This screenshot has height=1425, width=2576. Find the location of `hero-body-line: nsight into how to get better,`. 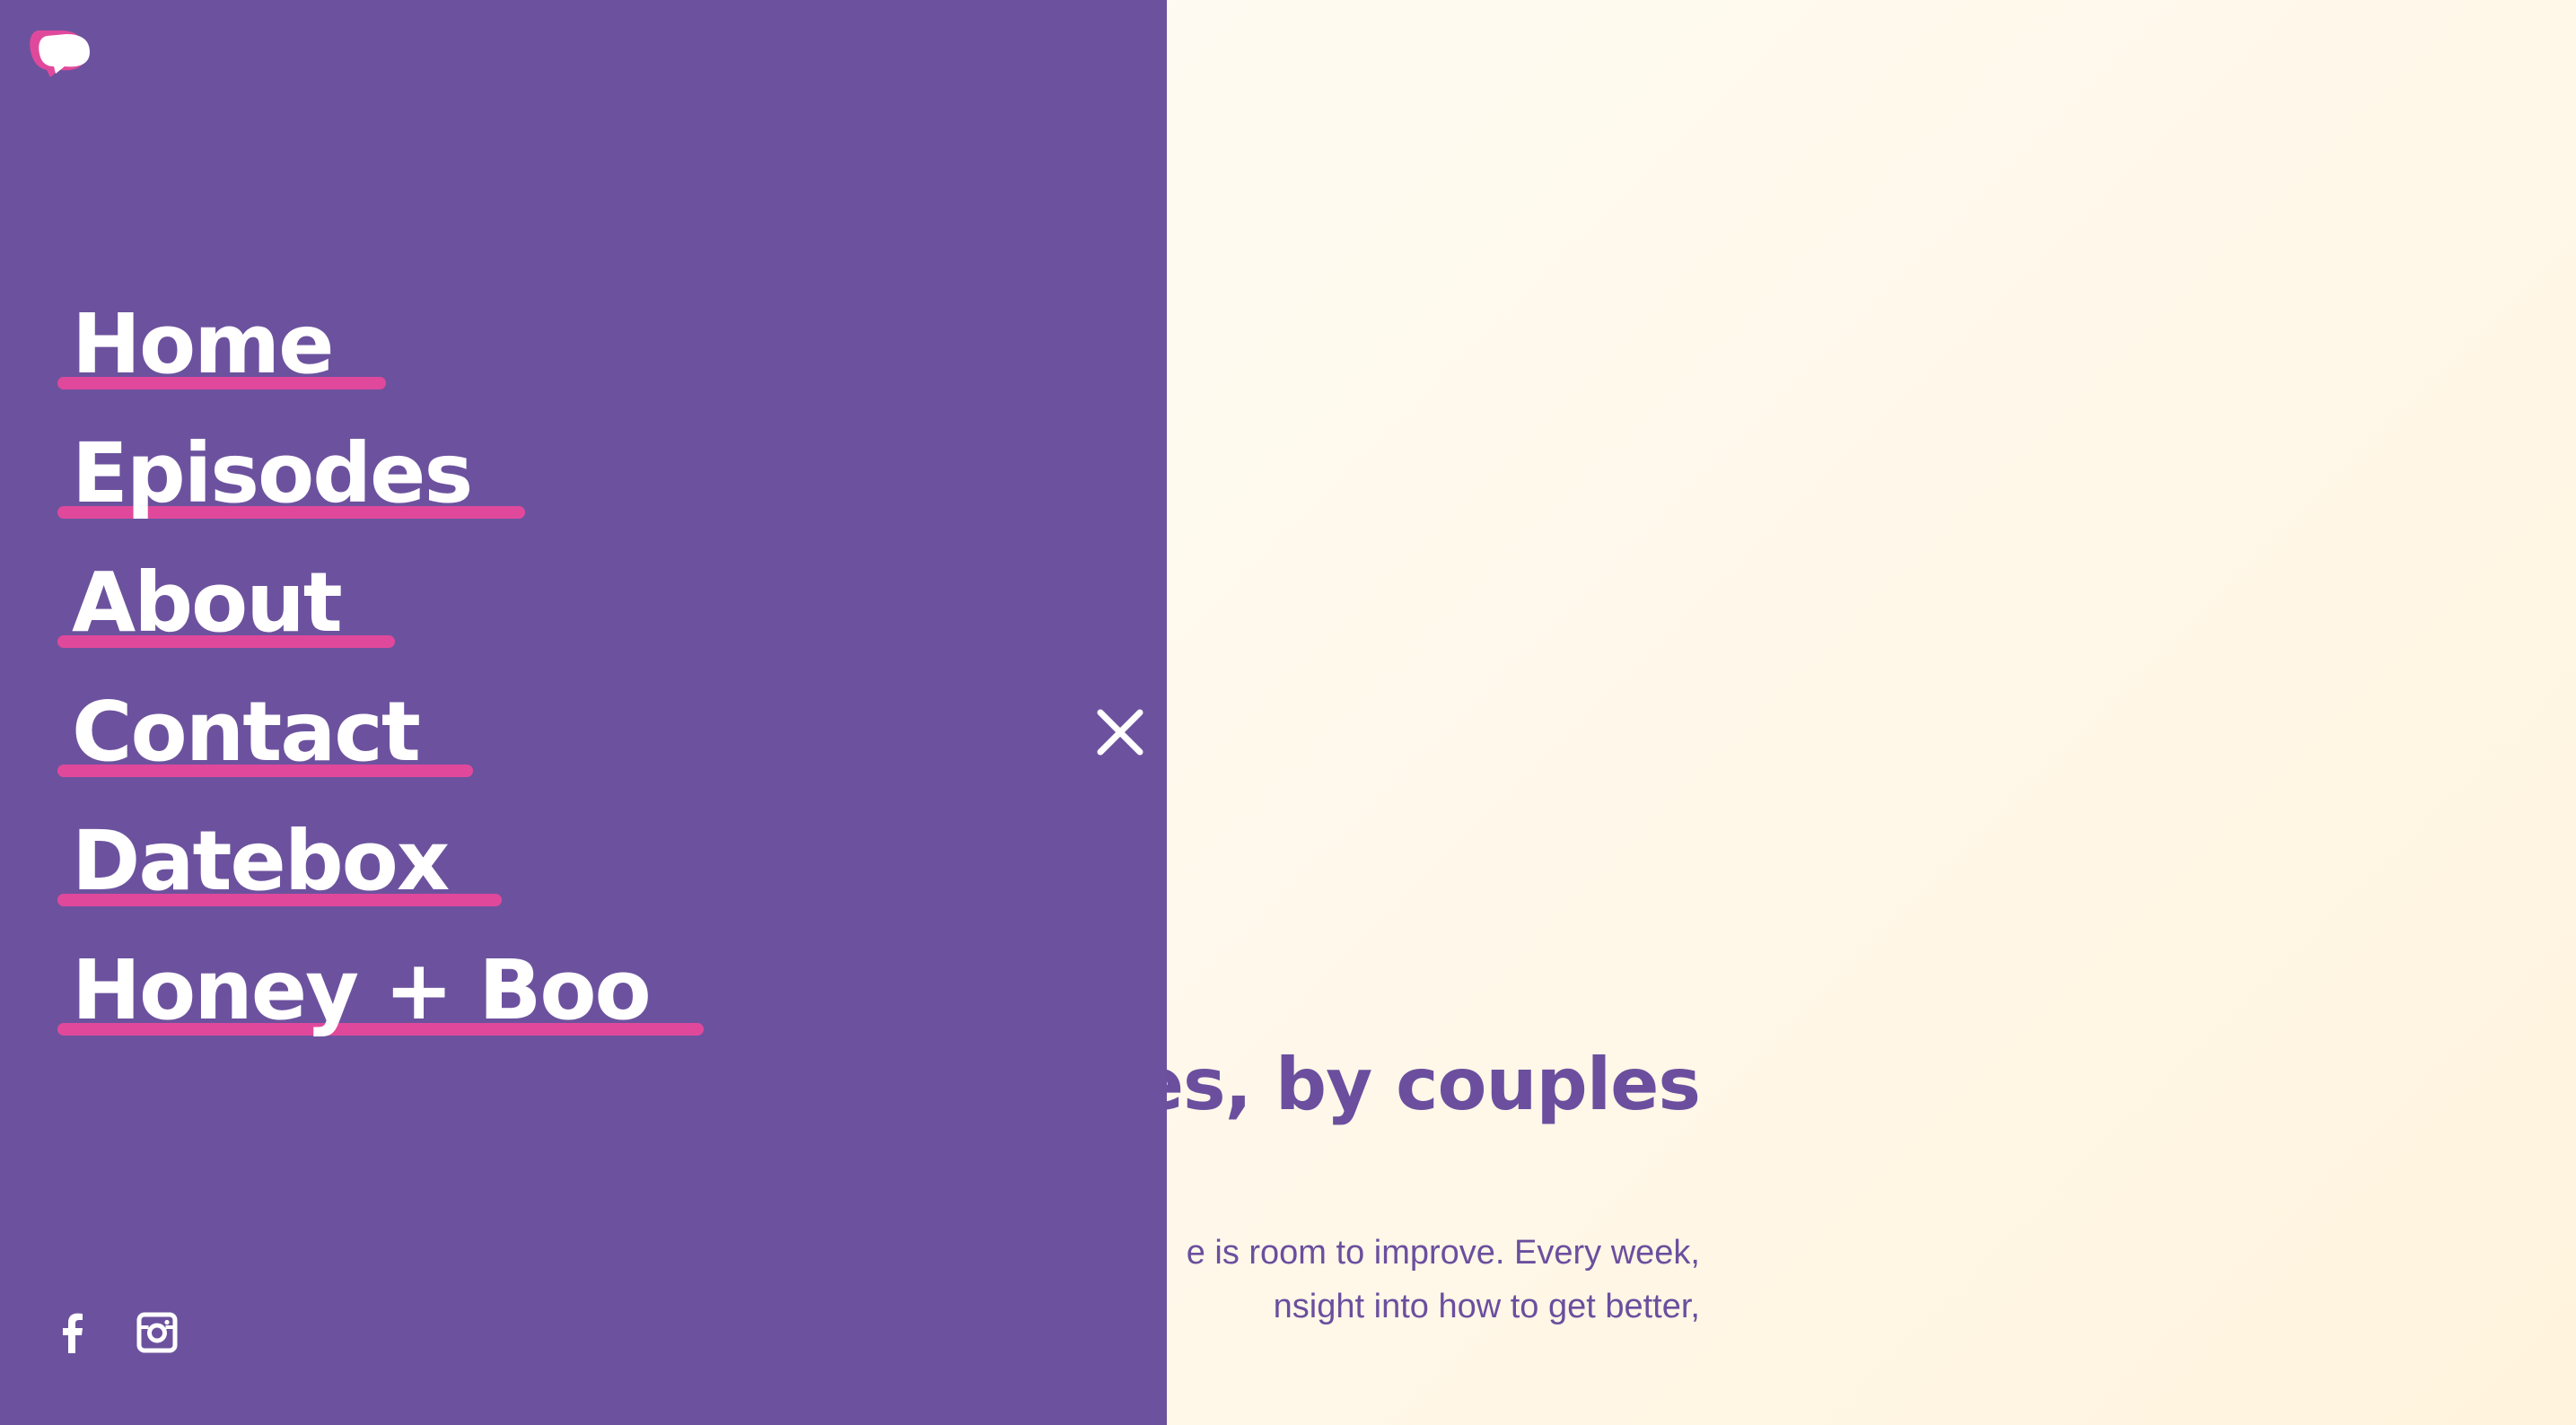

hero-body-line: nsight into how to get better, is located at coordinates (1486, 1306).